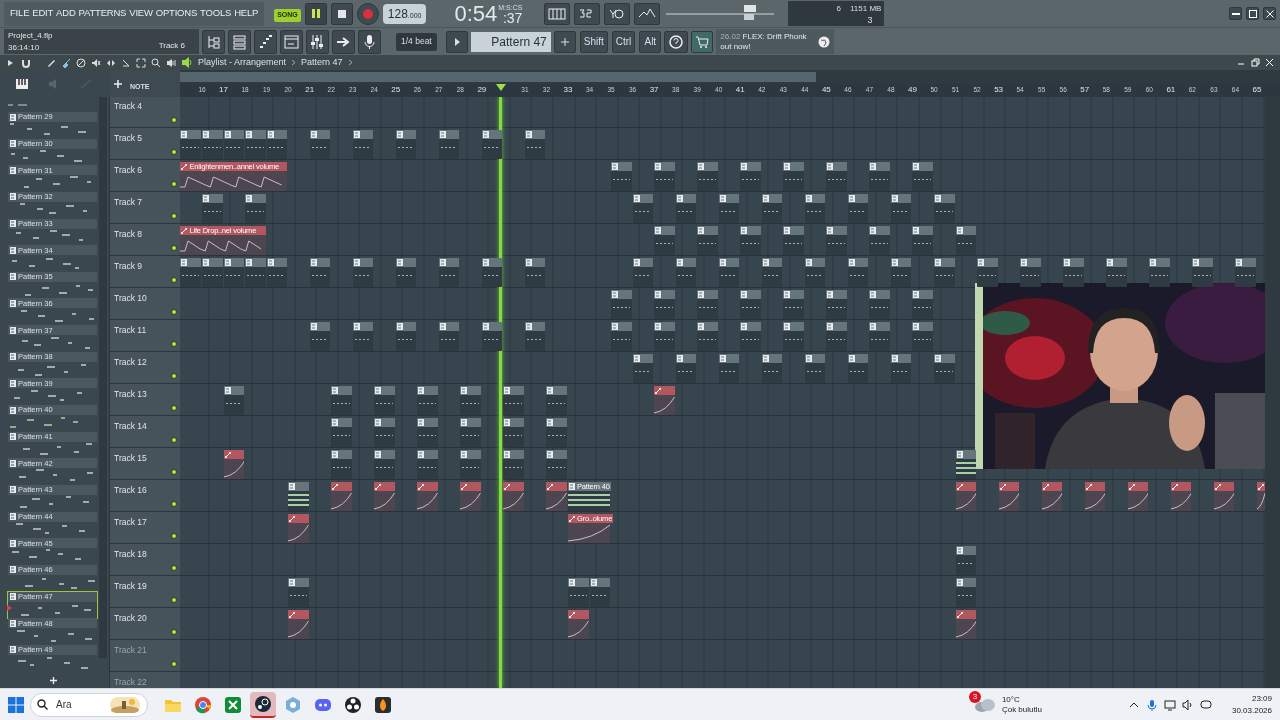 This screenshot has width=1280, height=720. I want to click on magnet-icon, so click(26, 62).